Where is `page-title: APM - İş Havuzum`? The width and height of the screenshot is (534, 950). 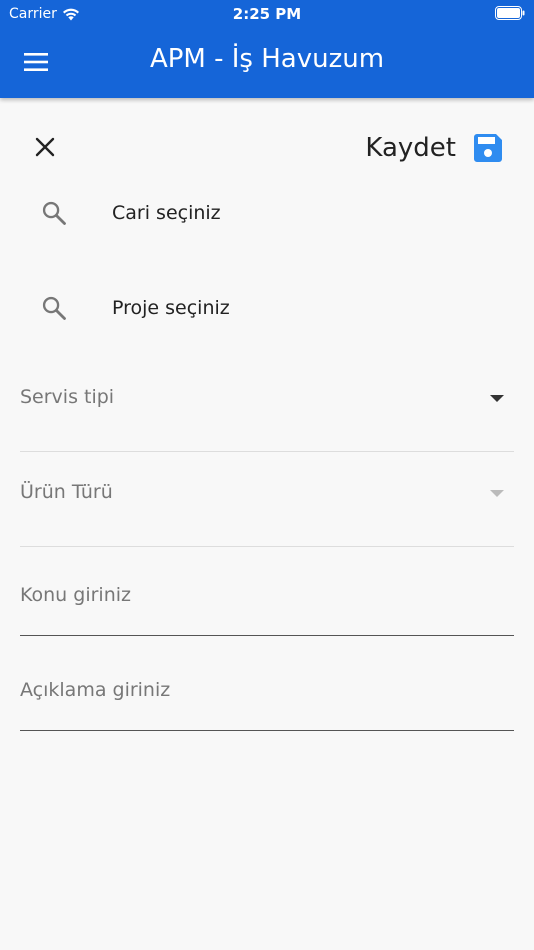 page-title: APM - İş Havuzum is located at coordinates (267, 59).